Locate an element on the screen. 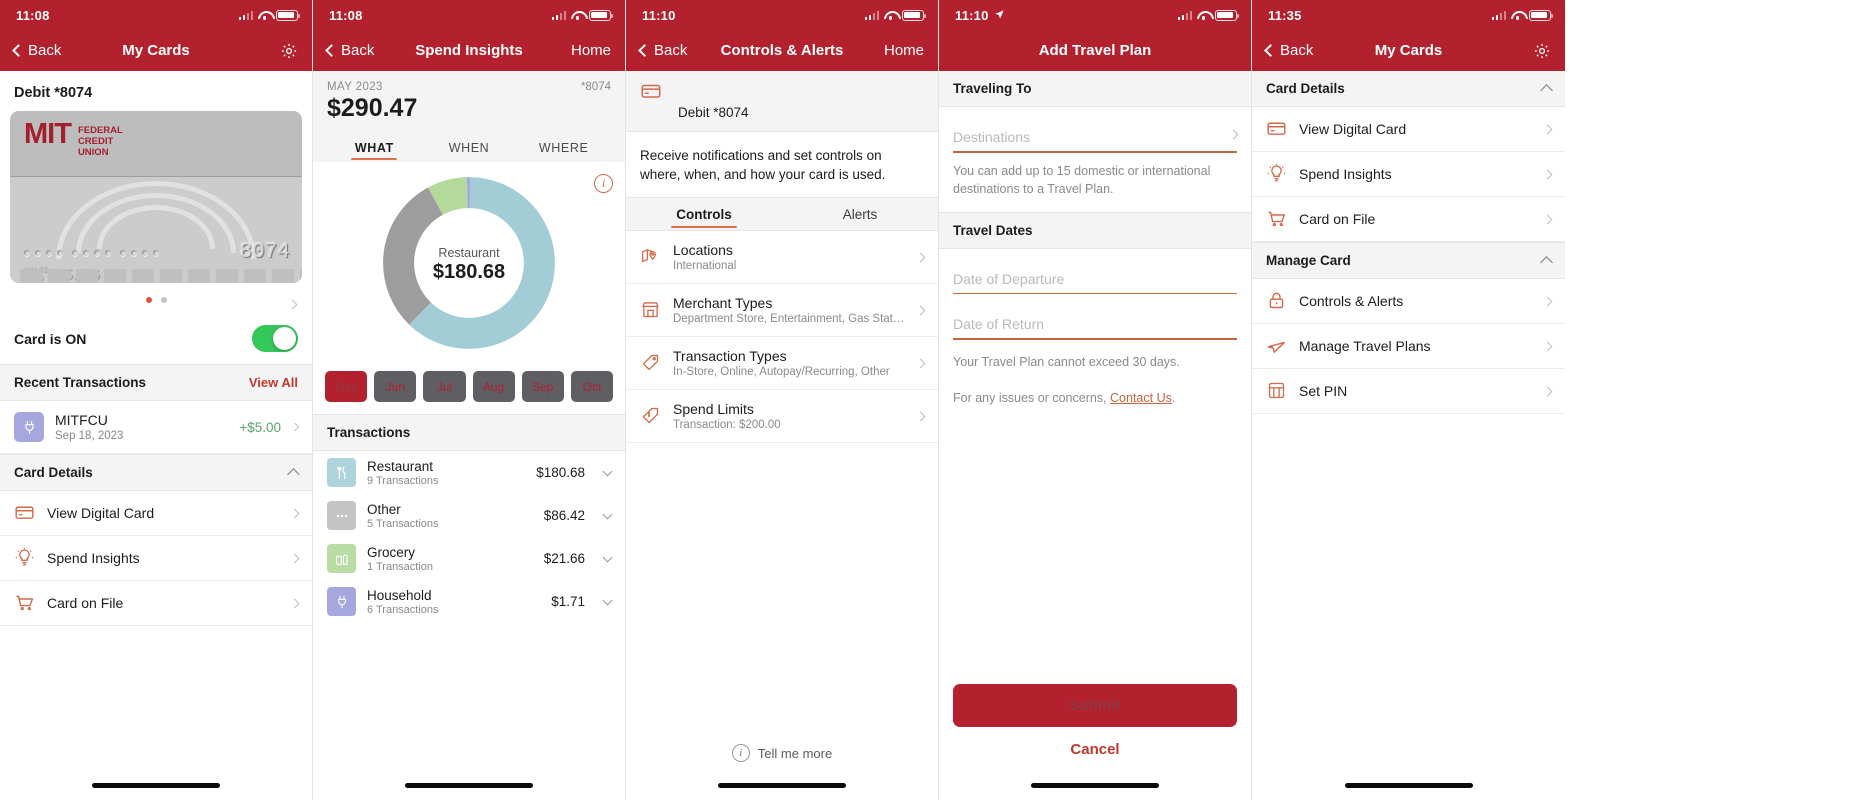  status-time: 11:08 is located at coordinates (346, 15).